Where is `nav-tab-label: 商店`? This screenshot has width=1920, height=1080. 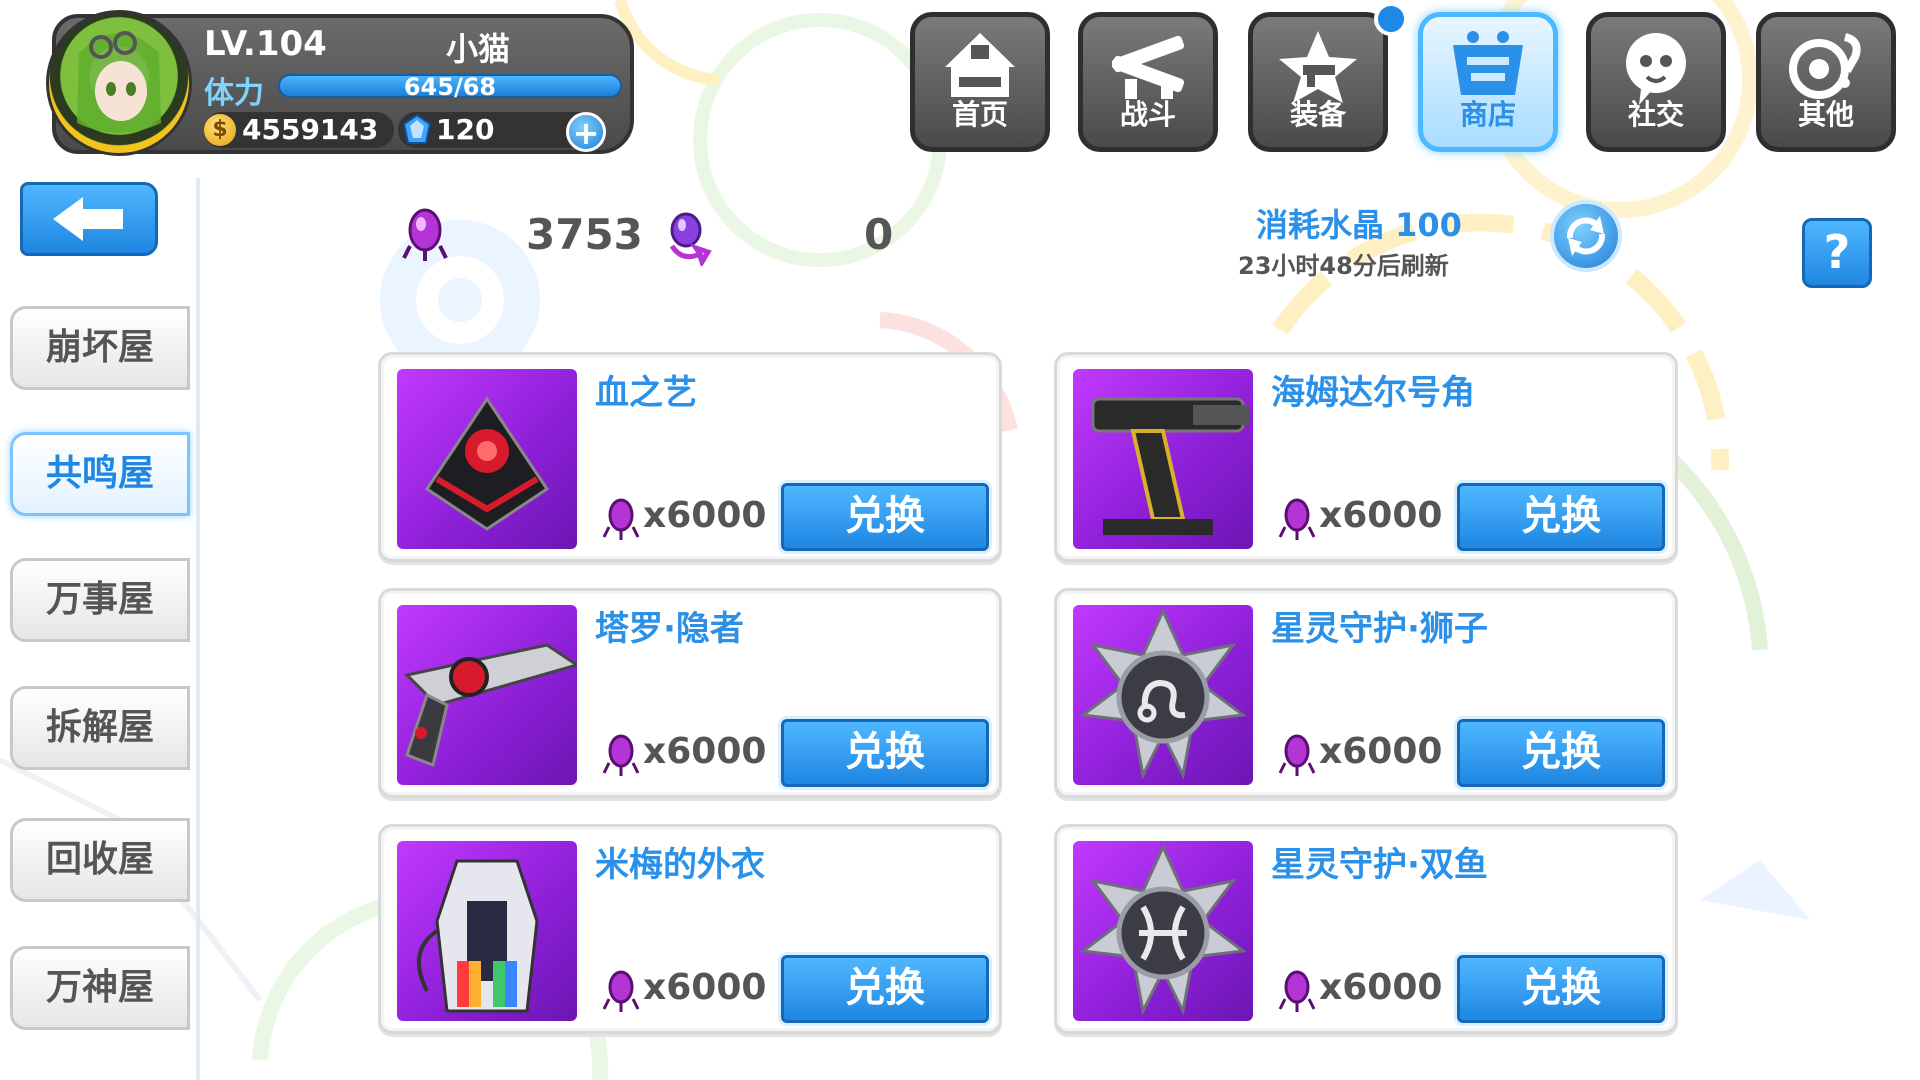
nav-tab-label: 商店 is located at coordinates (1487, 114).